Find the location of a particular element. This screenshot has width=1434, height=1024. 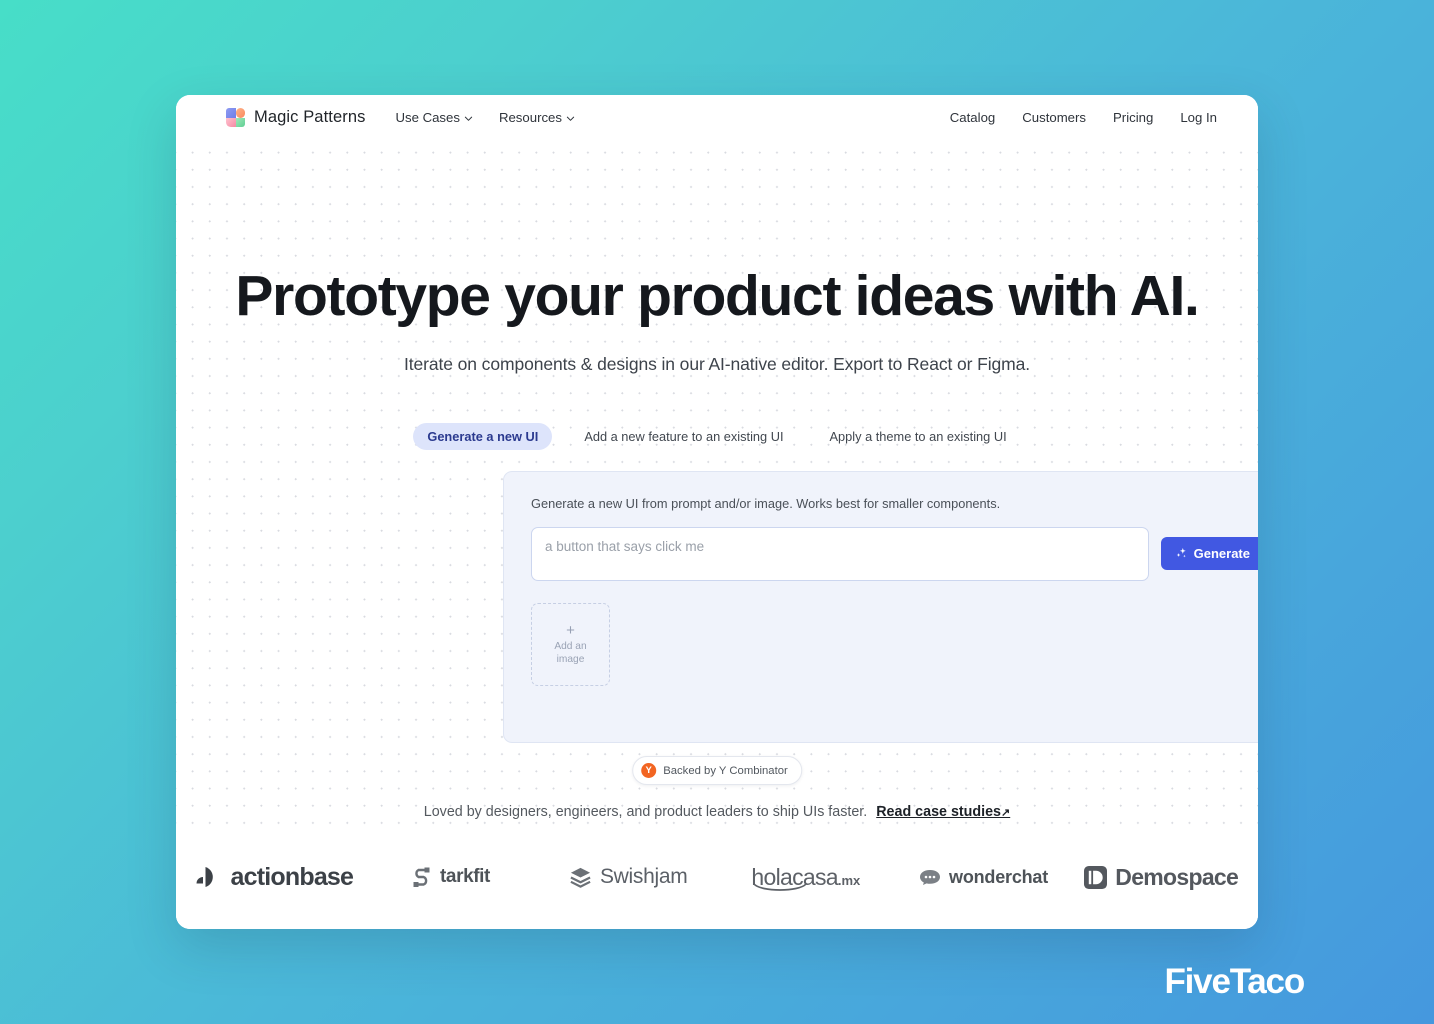

prompt-row: a button that says click me Generate is located at coordinates (894, 554).